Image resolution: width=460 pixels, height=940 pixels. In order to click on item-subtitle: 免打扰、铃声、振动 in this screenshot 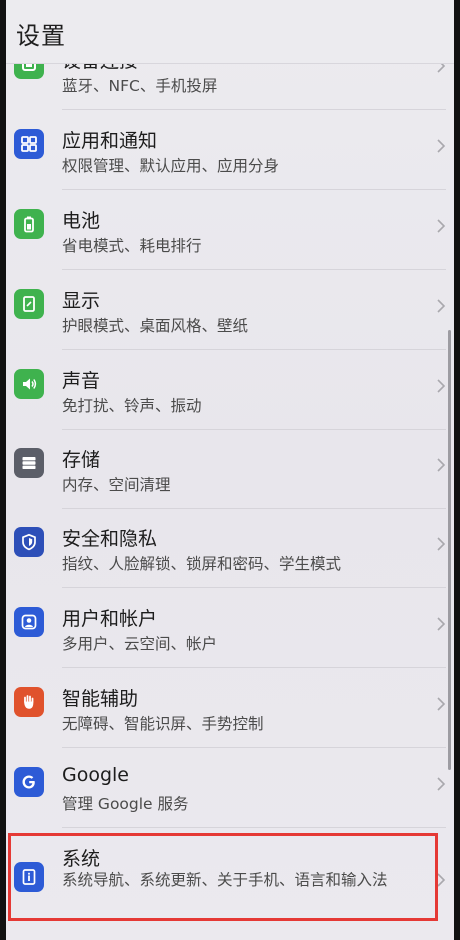, I will do `click(132, 406)`.